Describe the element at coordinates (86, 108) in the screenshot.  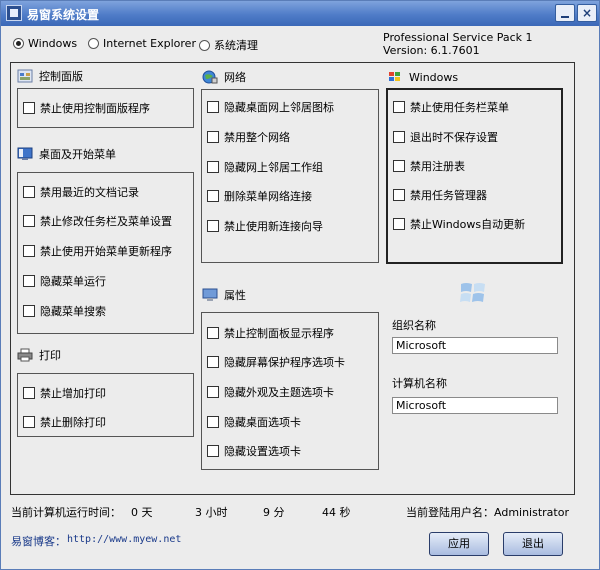
I see `checkbox-disable-control-panel: 禁止使用控制面版程序` at that location.